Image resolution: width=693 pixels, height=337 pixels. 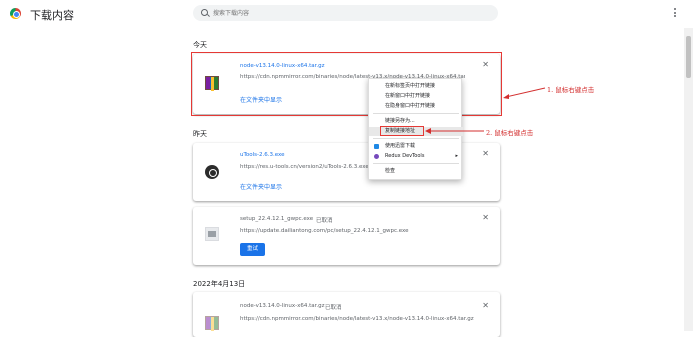 I want to click on annotation-arrows, so click(x=485, y=110).